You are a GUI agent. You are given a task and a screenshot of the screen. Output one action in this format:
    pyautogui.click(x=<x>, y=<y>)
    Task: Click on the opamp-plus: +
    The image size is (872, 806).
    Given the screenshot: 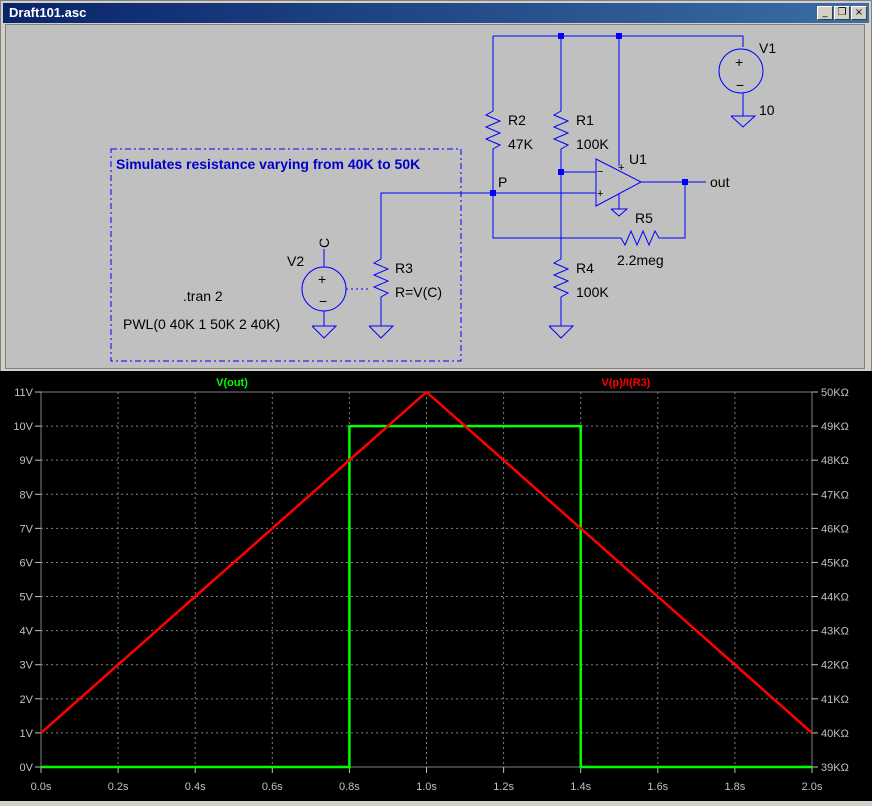 What is the action you would take?
    pyautogui.click(x=600, y=194)
    